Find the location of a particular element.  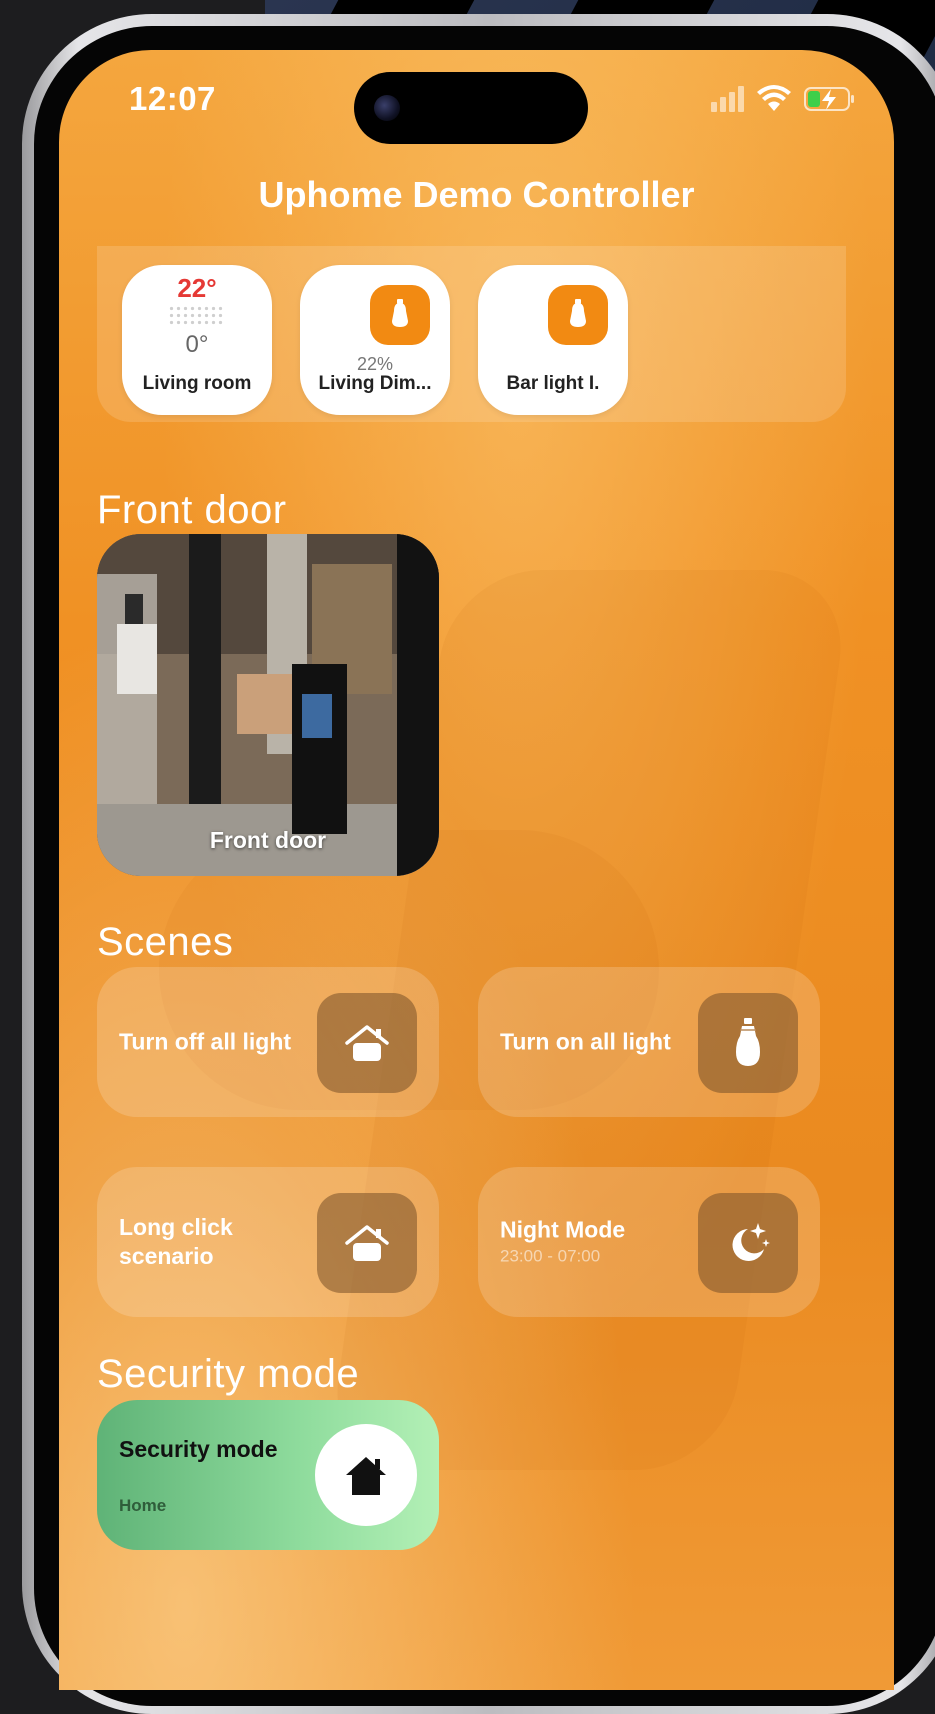

temperature-dots is located at coordinates (196, 316).